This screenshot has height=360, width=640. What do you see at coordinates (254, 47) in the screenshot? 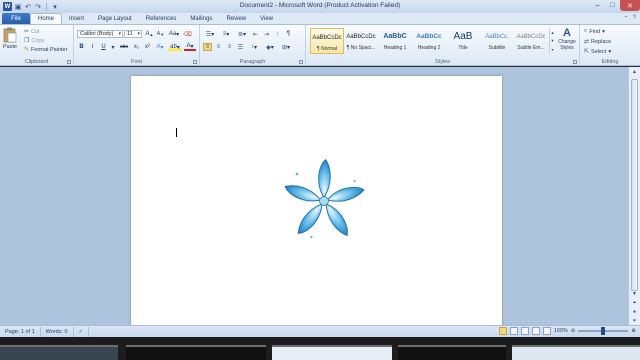
I see `line-spacing-button: ↕ ▾` at bounding box center [254, 47].